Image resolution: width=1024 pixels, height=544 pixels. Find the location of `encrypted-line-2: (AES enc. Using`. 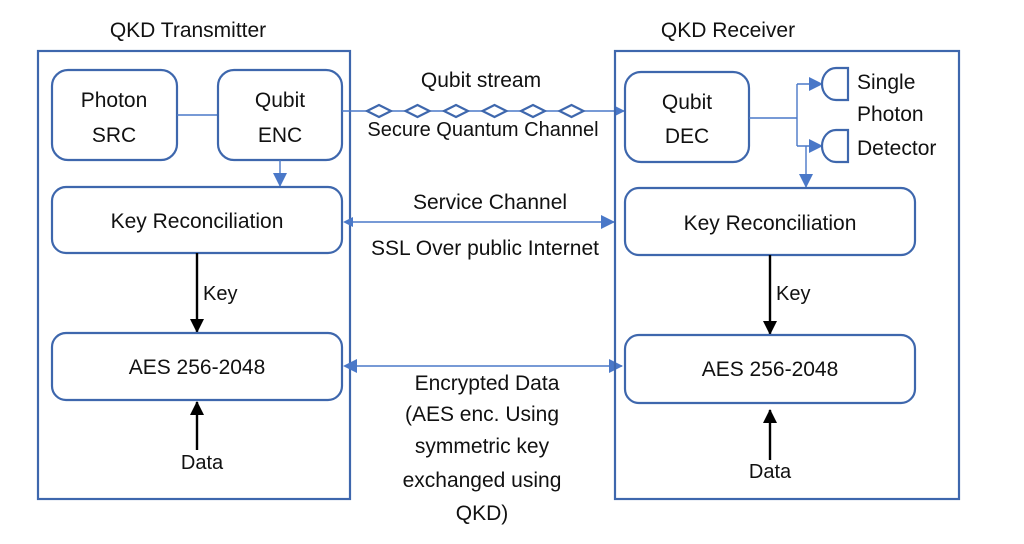

encrypted-line-2: (AES enc. Using is located at coordinates (482, 414).